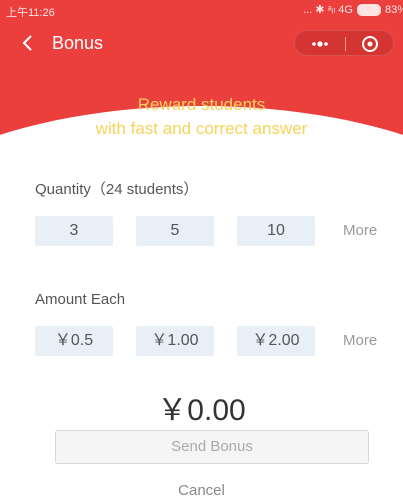 The image size is (403, 502). Describe the element at coordinates (276, 341) in the screenshot. I see `amount-option-2-00: ￥2.00` at that location.